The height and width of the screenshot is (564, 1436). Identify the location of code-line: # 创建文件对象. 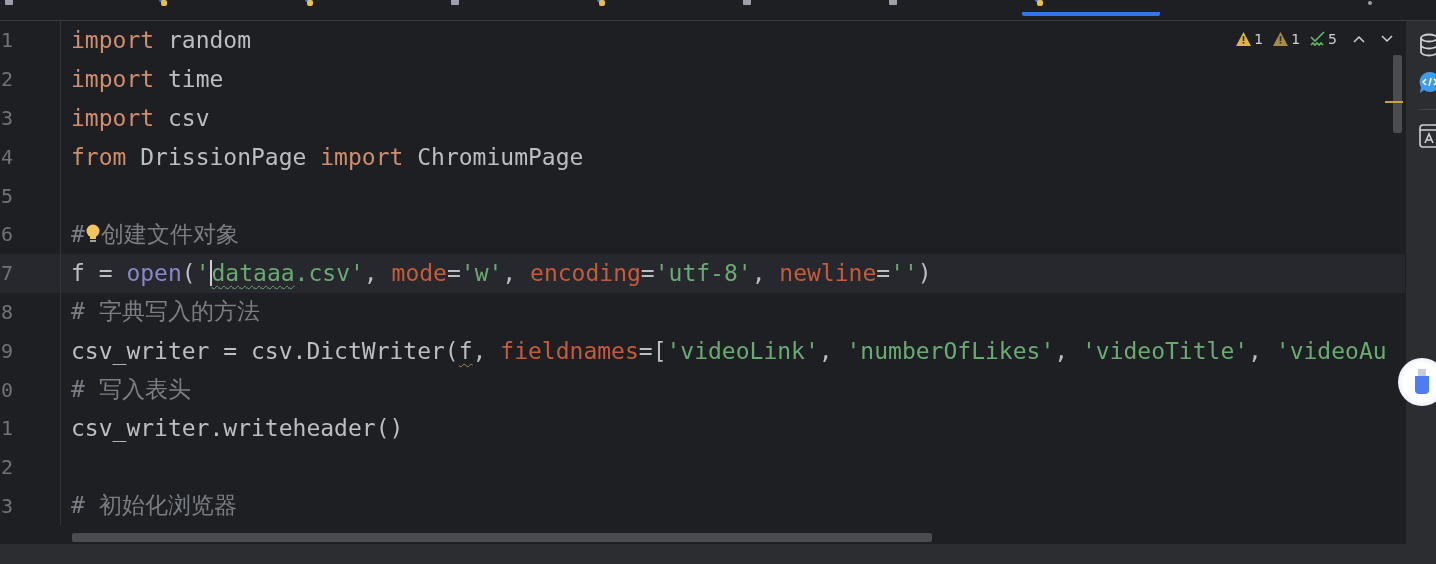
(154, 234).